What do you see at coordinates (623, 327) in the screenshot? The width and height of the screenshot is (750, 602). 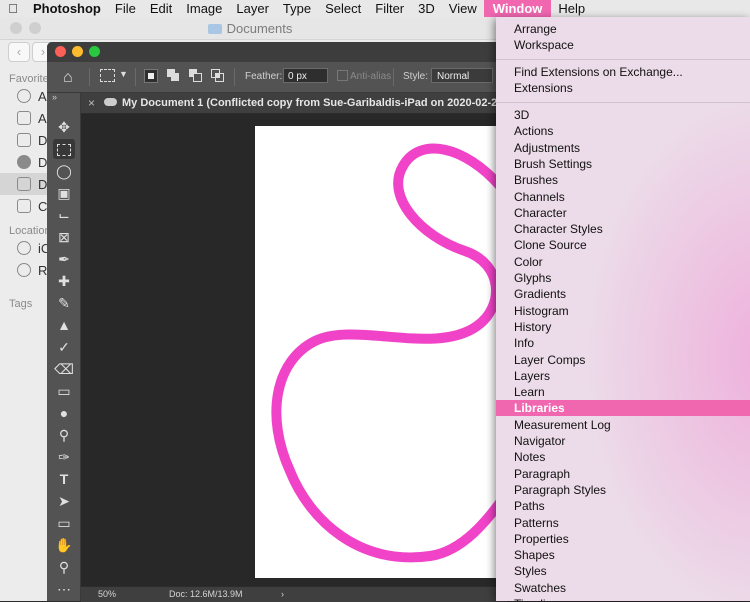 I see `menu-item-history: History` at bounding box center [623, 327].